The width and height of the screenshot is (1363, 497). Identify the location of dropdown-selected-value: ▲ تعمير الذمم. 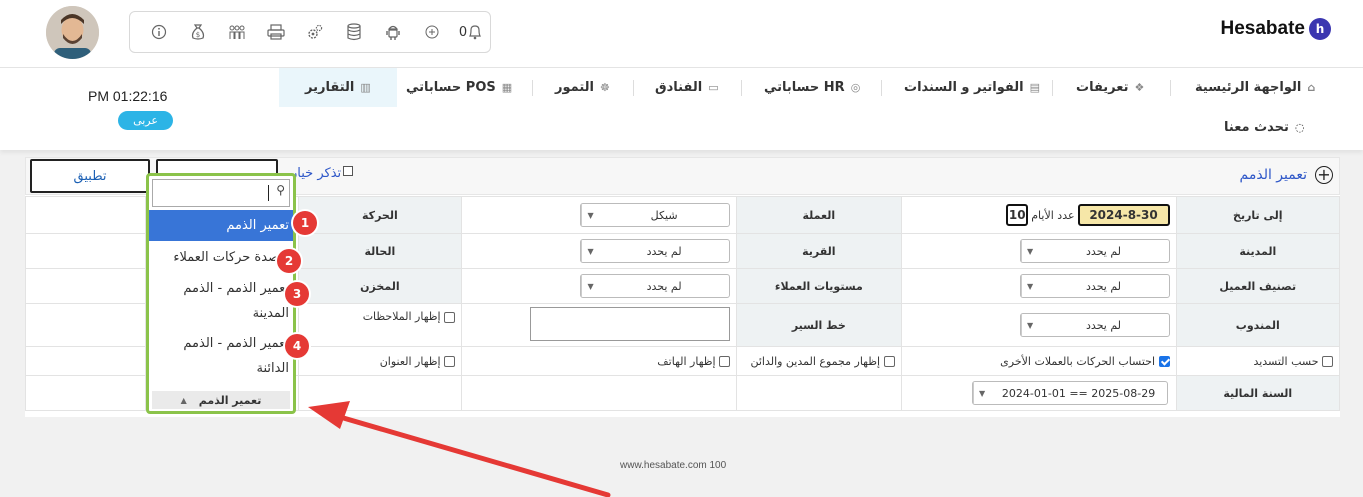
(221, 400).